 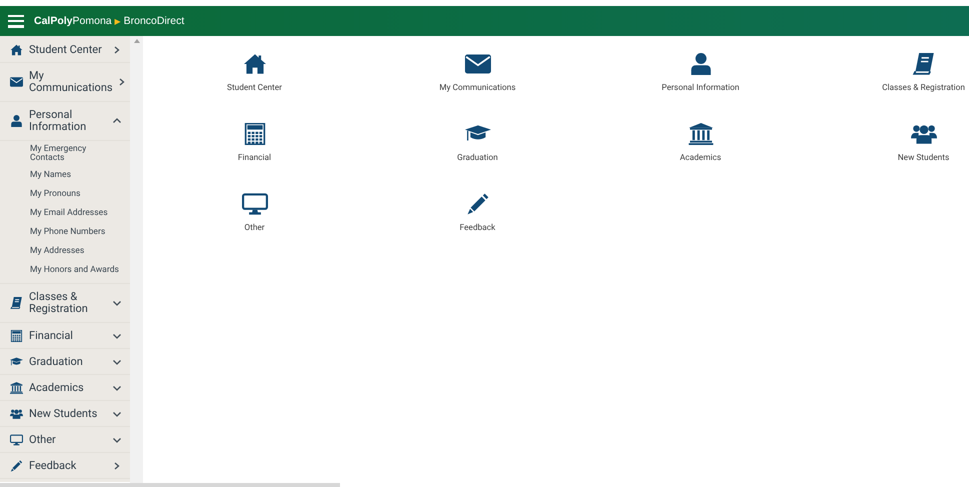 What do you see at coordinates (701, 158) in the screenshot?
I see `tile-label: Academics` at bounding box center [701, 158].